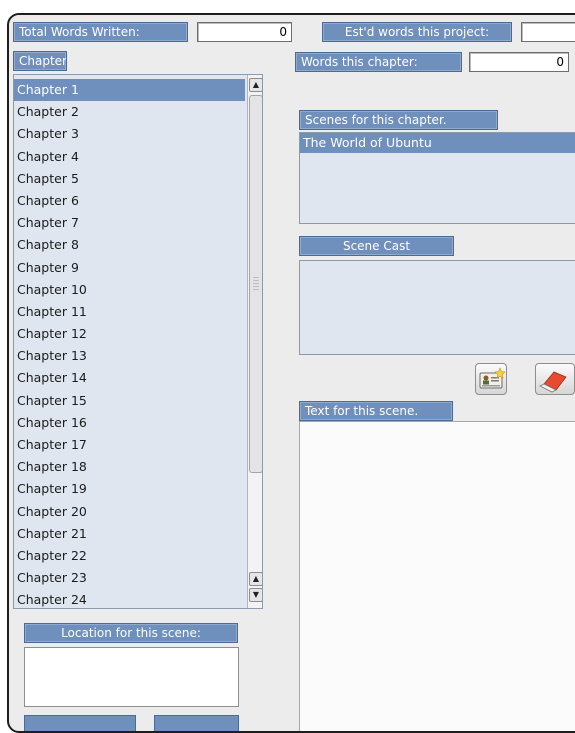  I want to click on est-words-label: Est'd words this project:, so click(417, 32).